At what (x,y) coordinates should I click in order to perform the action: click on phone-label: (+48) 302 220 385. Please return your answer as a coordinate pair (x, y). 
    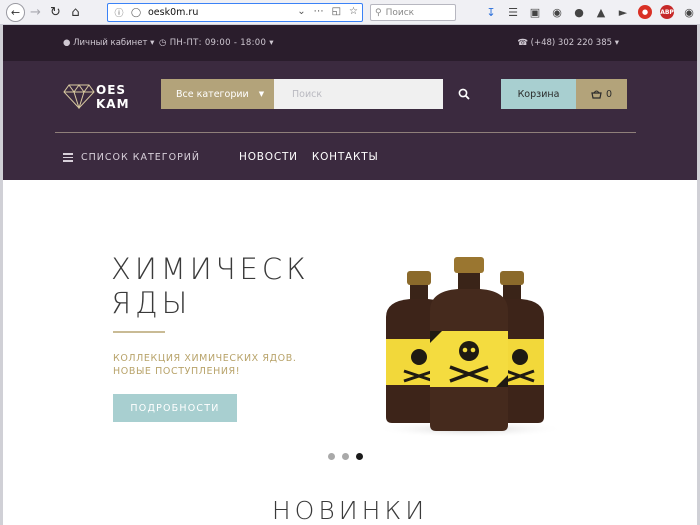
    Looking at the image, I should click on (571, 43).